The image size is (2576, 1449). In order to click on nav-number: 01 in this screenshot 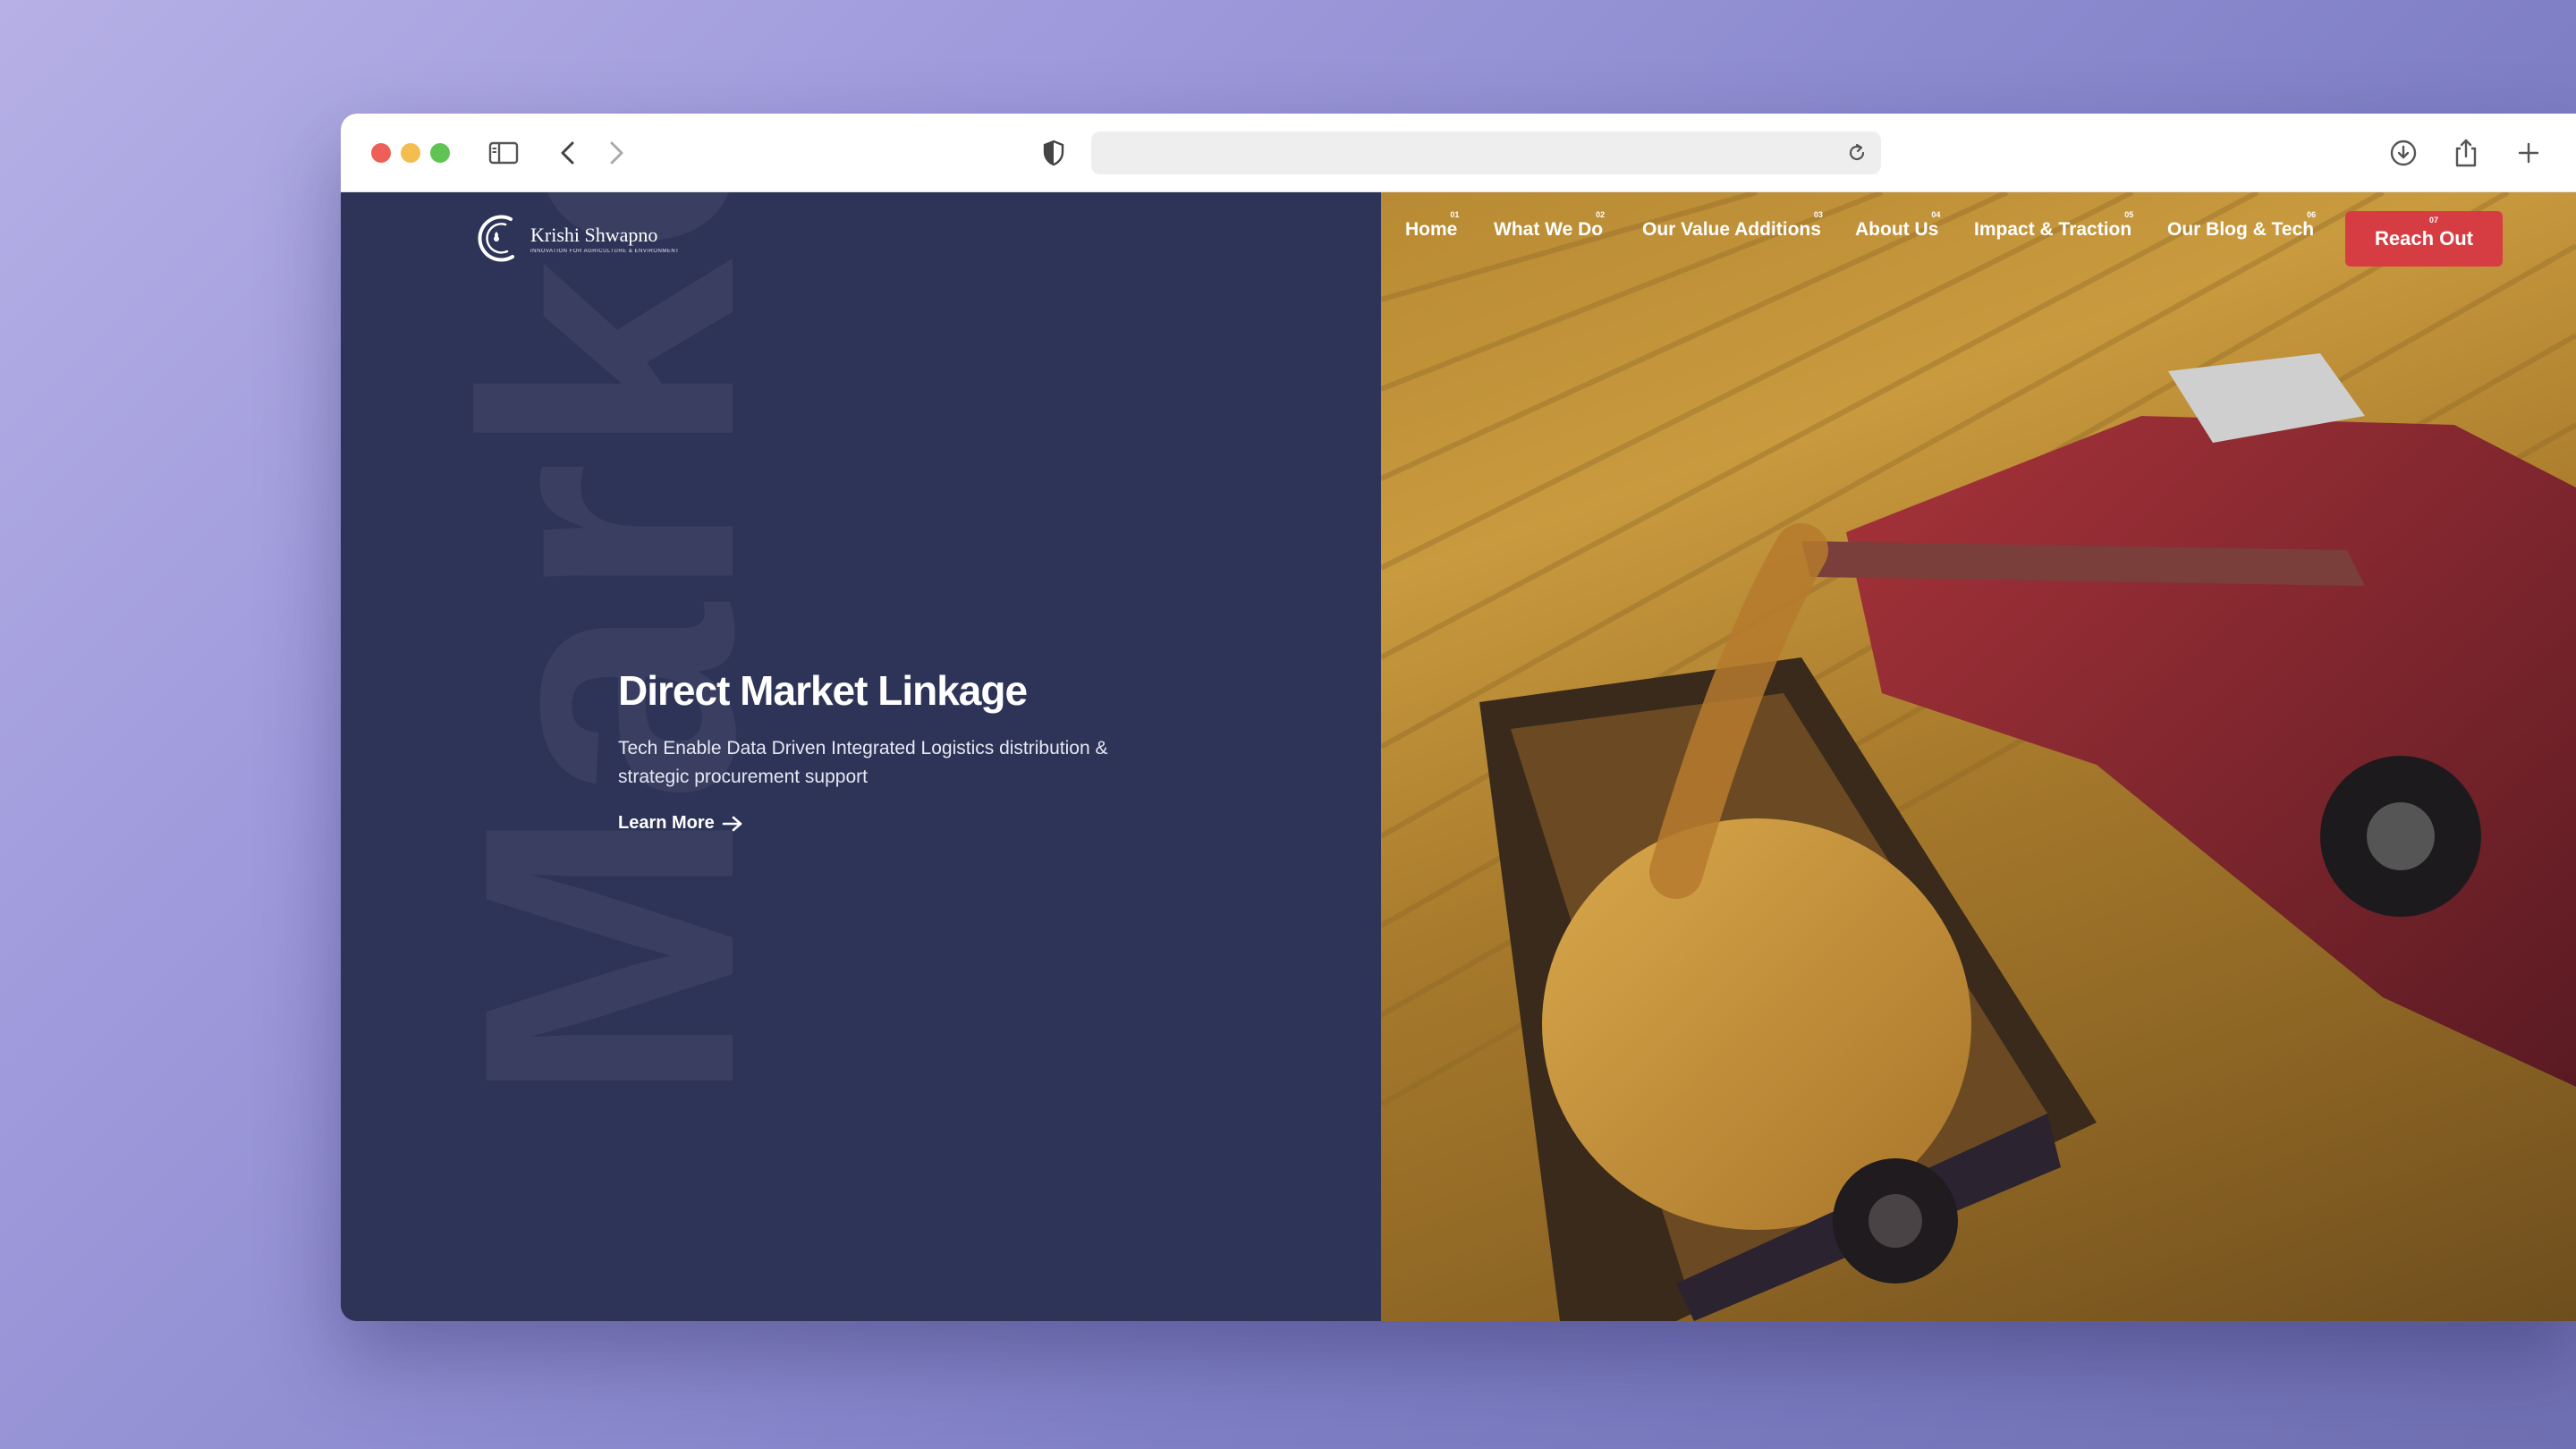, I will do `click(1455, 214)`.